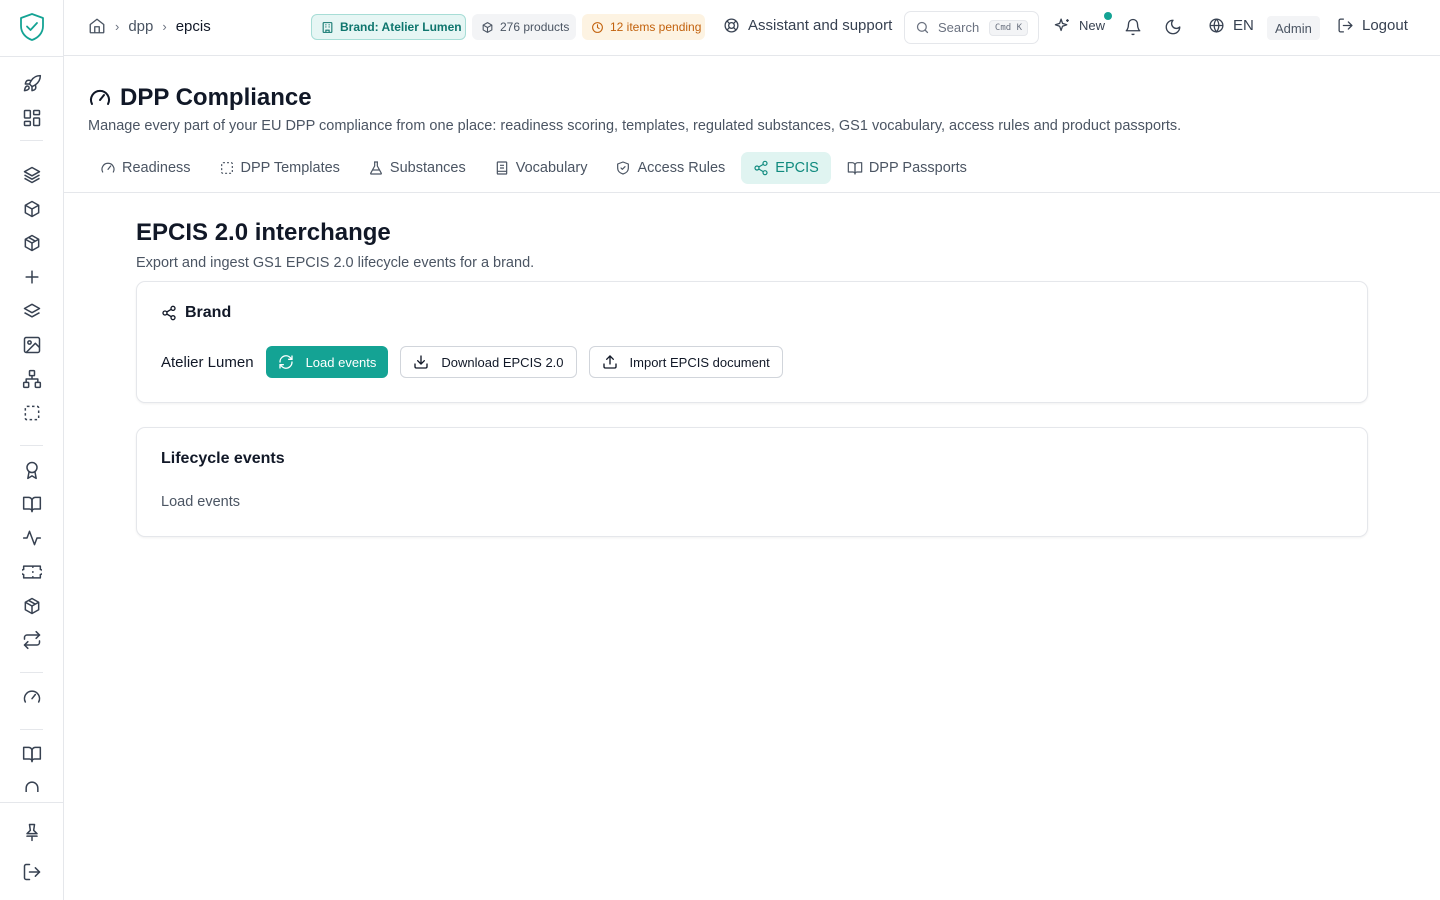  I want to click on products-count-badge: 276 products, so click(524, 27).